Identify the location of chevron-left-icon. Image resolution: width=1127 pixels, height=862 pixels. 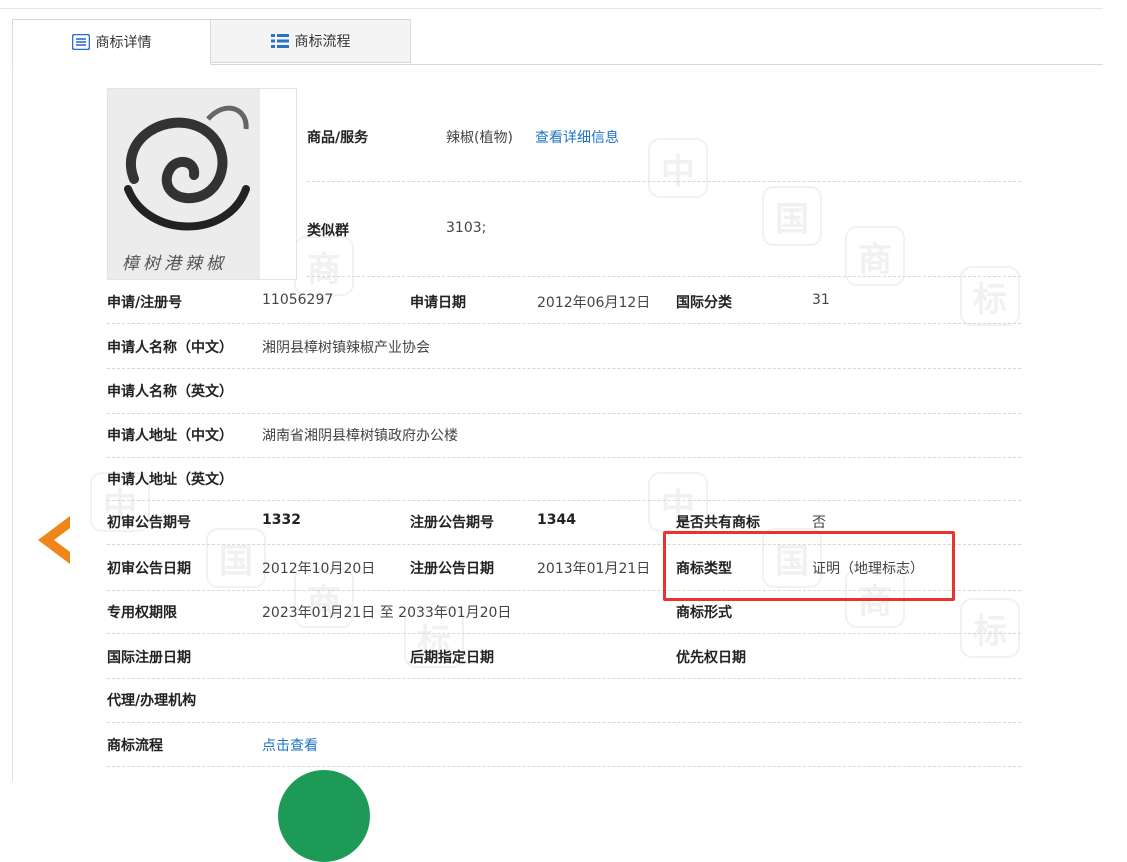
(54, 540).